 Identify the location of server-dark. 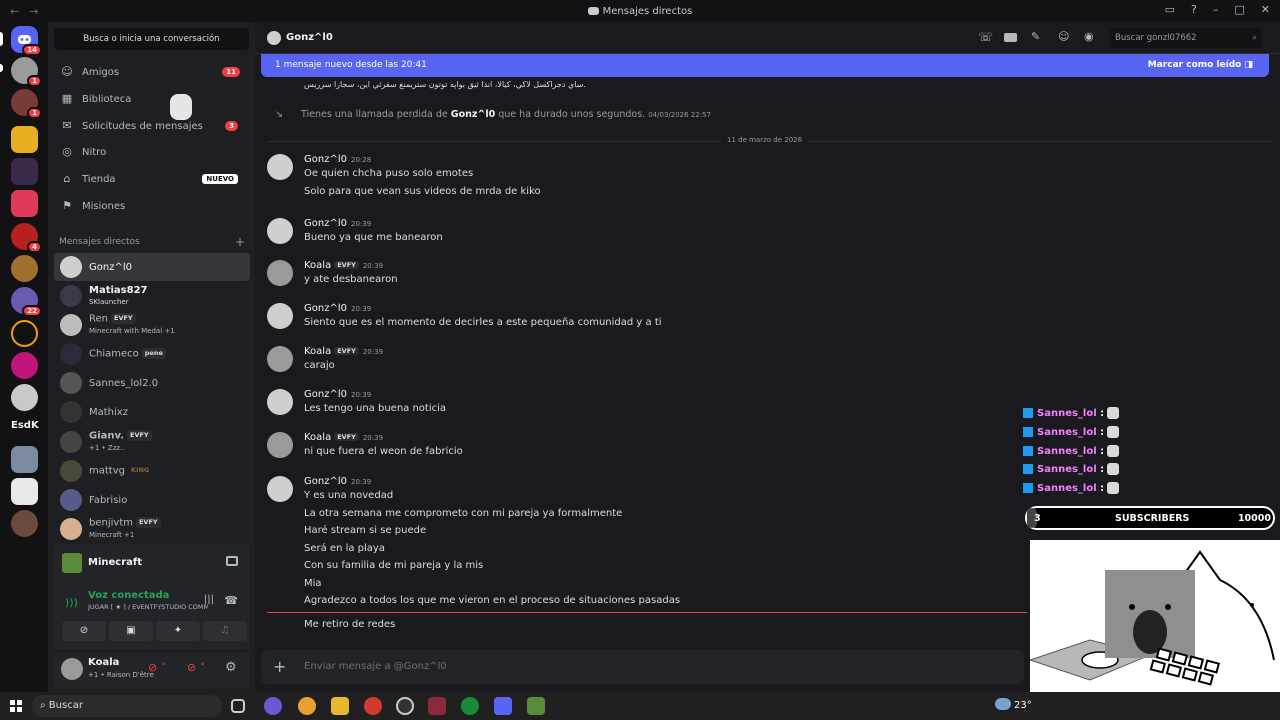
(24, 171).